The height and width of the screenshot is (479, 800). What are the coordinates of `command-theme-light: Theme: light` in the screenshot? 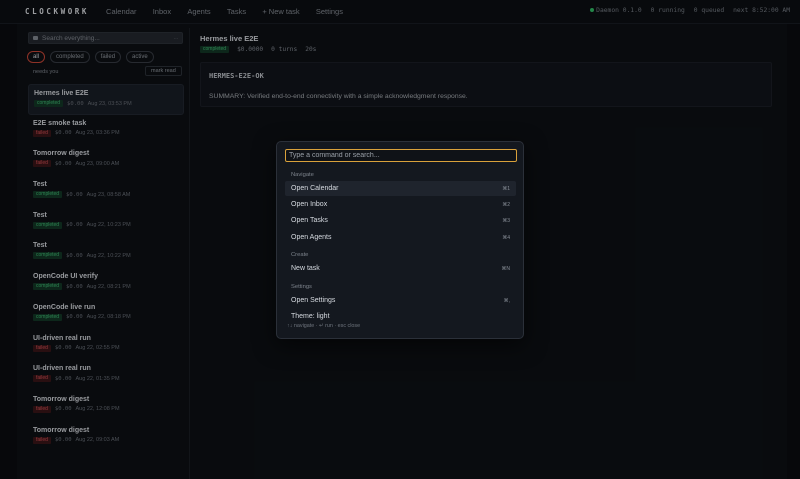 It's located at (400, 316).